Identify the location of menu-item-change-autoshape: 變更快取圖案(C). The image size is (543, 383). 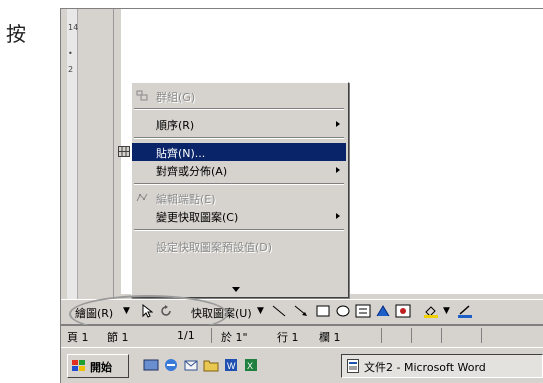
(239, 216).